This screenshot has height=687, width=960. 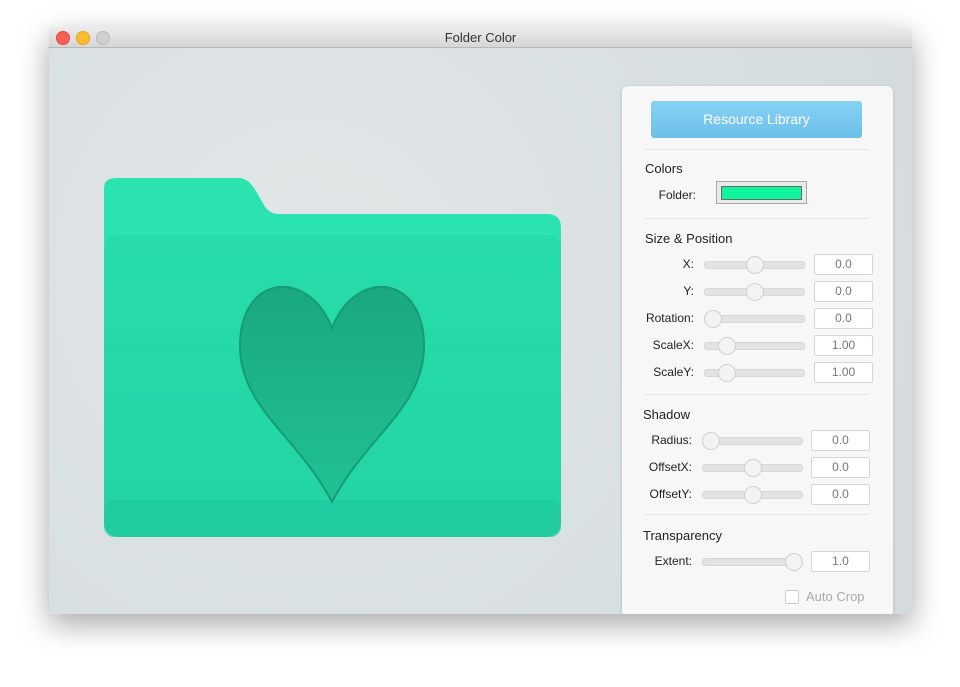 I want to click on title-bar: Folder Color, so click(x=480, y=37).